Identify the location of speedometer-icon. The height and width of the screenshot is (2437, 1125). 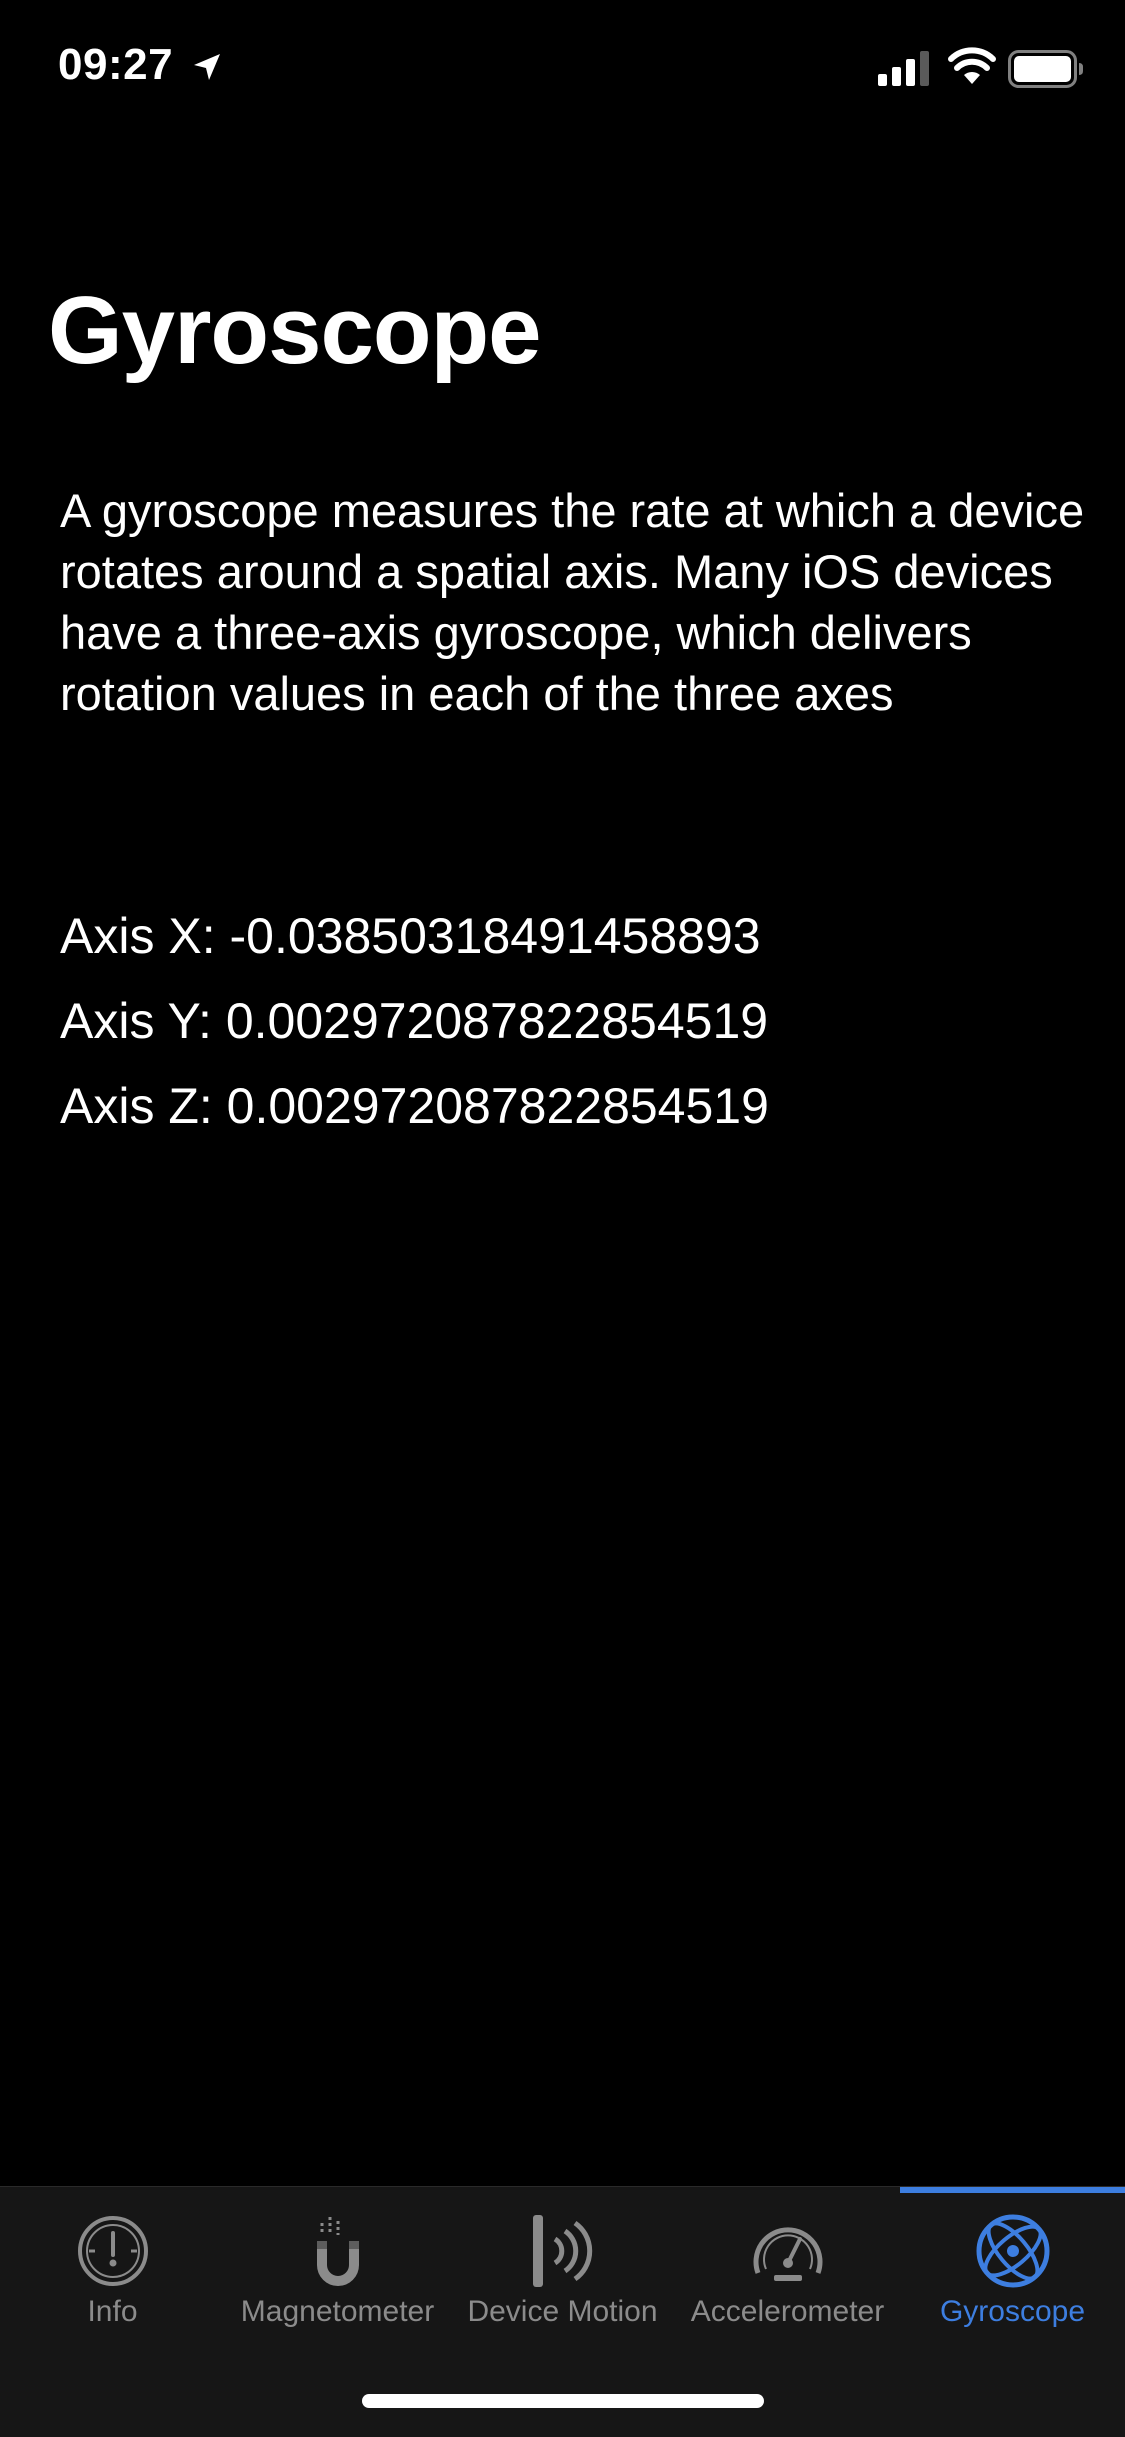
(787, 2254).